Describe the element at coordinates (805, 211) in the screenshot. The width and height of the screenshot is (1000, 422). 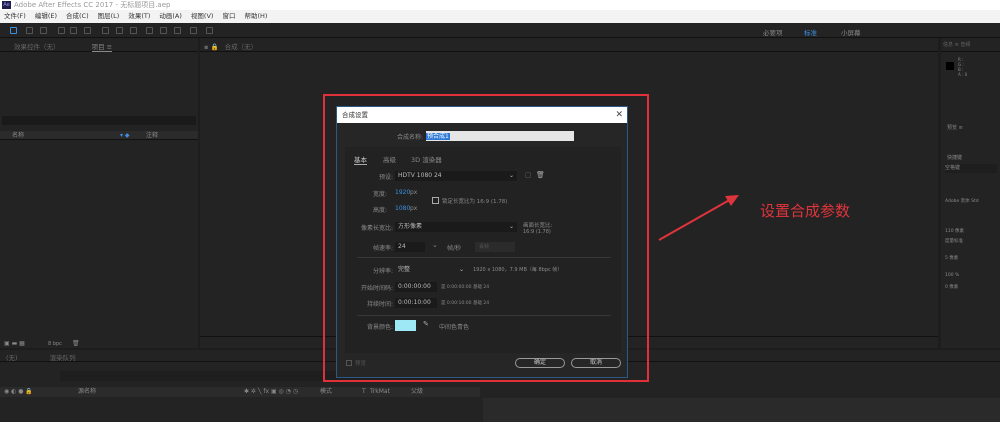
I see `annotation-text: 设置合成参数` at that location.